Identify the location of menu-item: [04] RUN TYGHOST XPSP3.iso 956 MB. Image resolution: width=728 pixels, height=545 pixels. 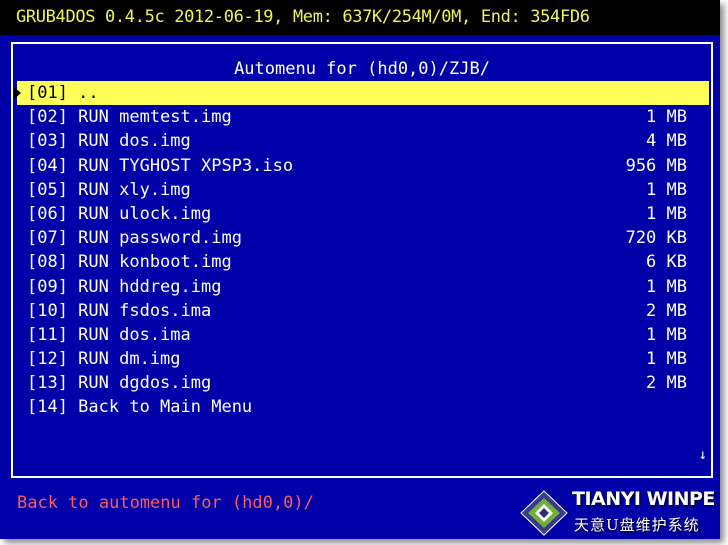
(363, 166).